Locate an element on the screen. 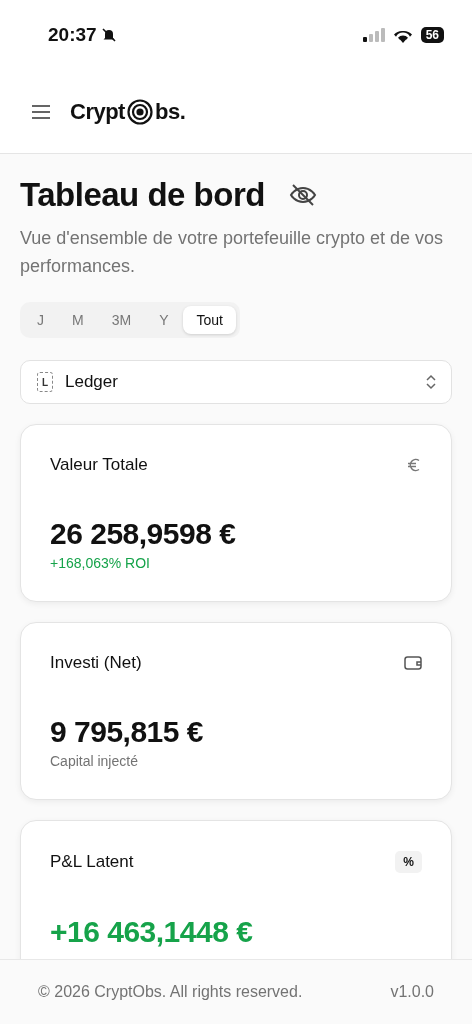 The width and height of the screenshot is (472, 1024). card-title: P&L Latent is located at coordinates (92, 862).